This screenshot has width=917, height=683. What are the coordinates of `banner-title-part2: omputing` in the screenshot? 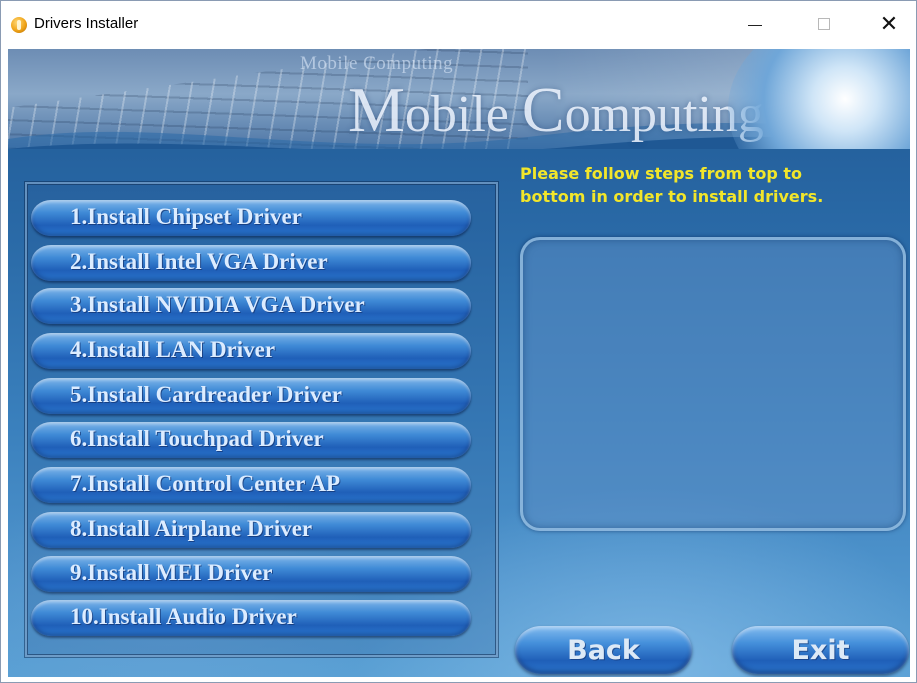 It's located at (664, 114).